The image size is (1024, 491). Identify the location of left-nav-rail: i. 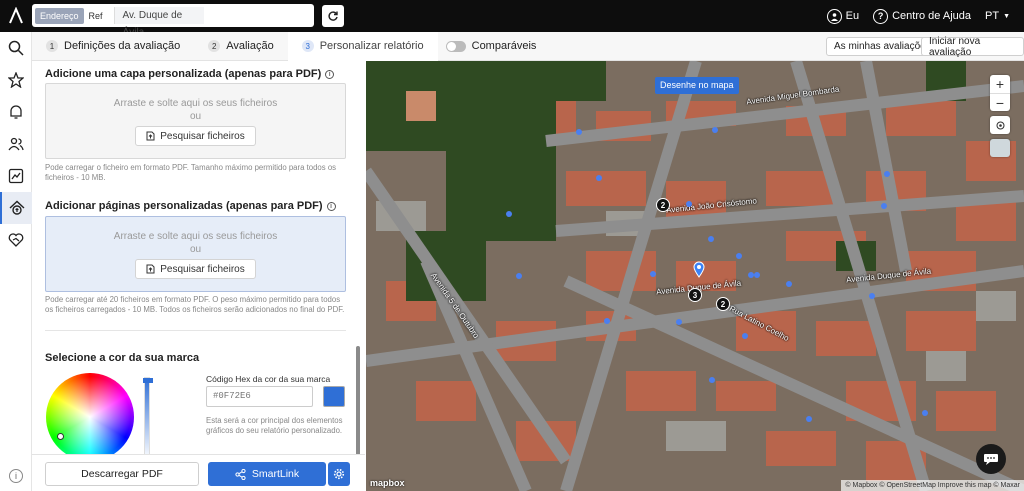
(16, 261).